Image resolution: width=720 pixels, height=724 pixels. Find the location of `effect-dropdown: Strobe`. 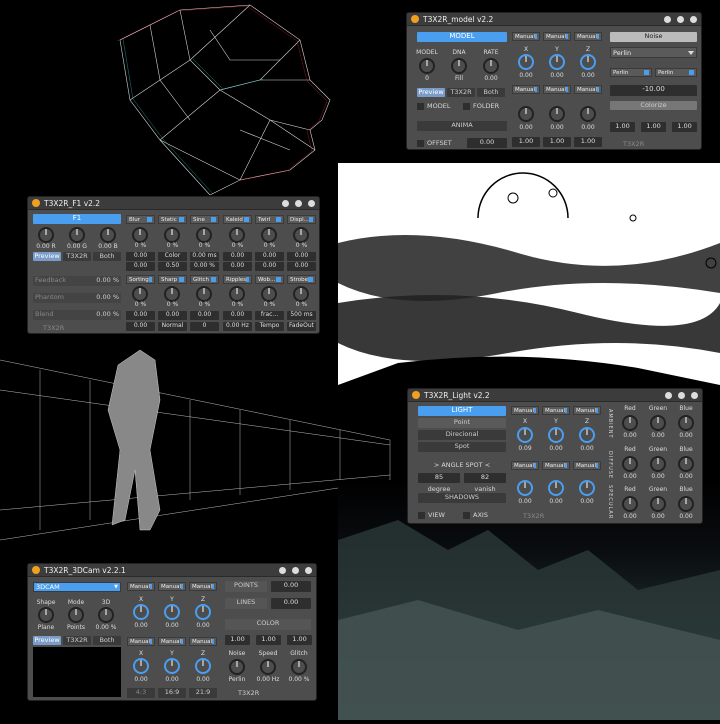

effect-dropdown: Strobe is located at coordinates (301, 279).